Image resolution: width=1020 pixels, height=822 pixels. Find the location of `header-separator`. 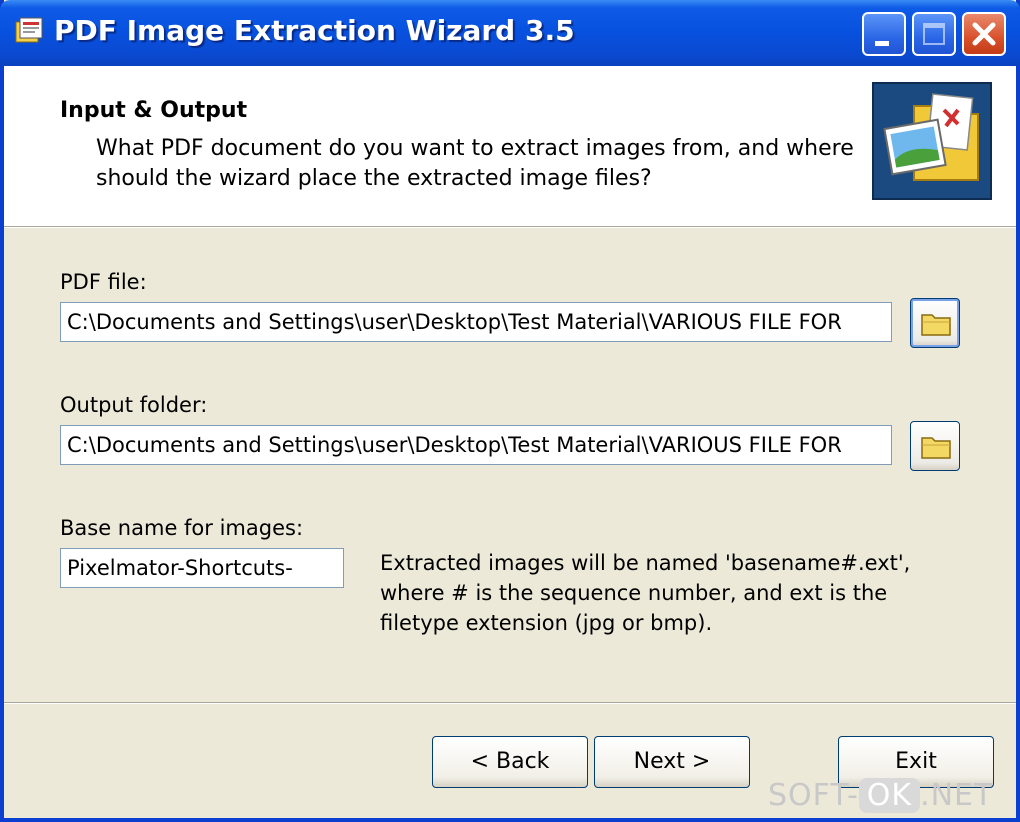

header-separator is located at coordinates (510, 227).